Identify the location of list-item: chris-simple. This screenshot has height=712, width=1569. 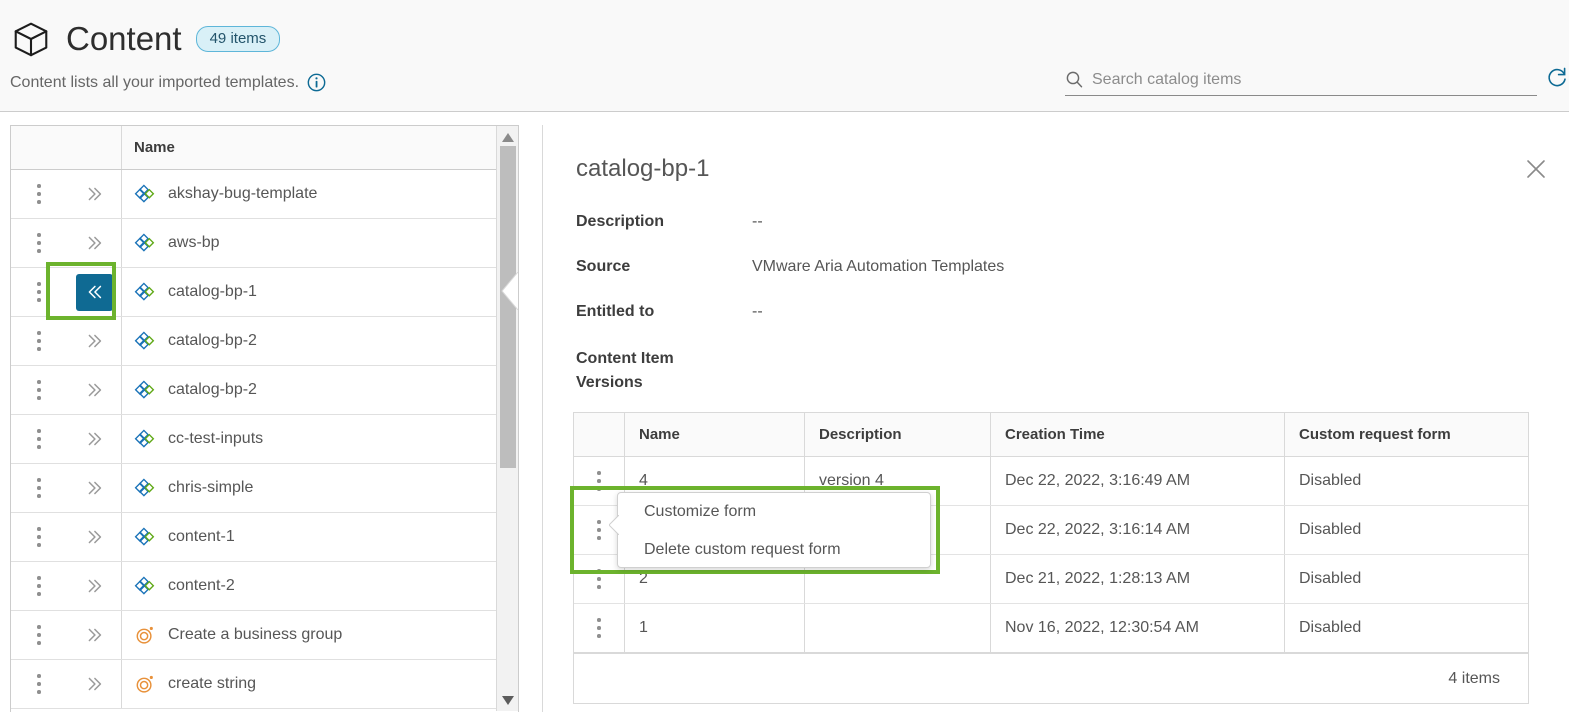
(264, 488).